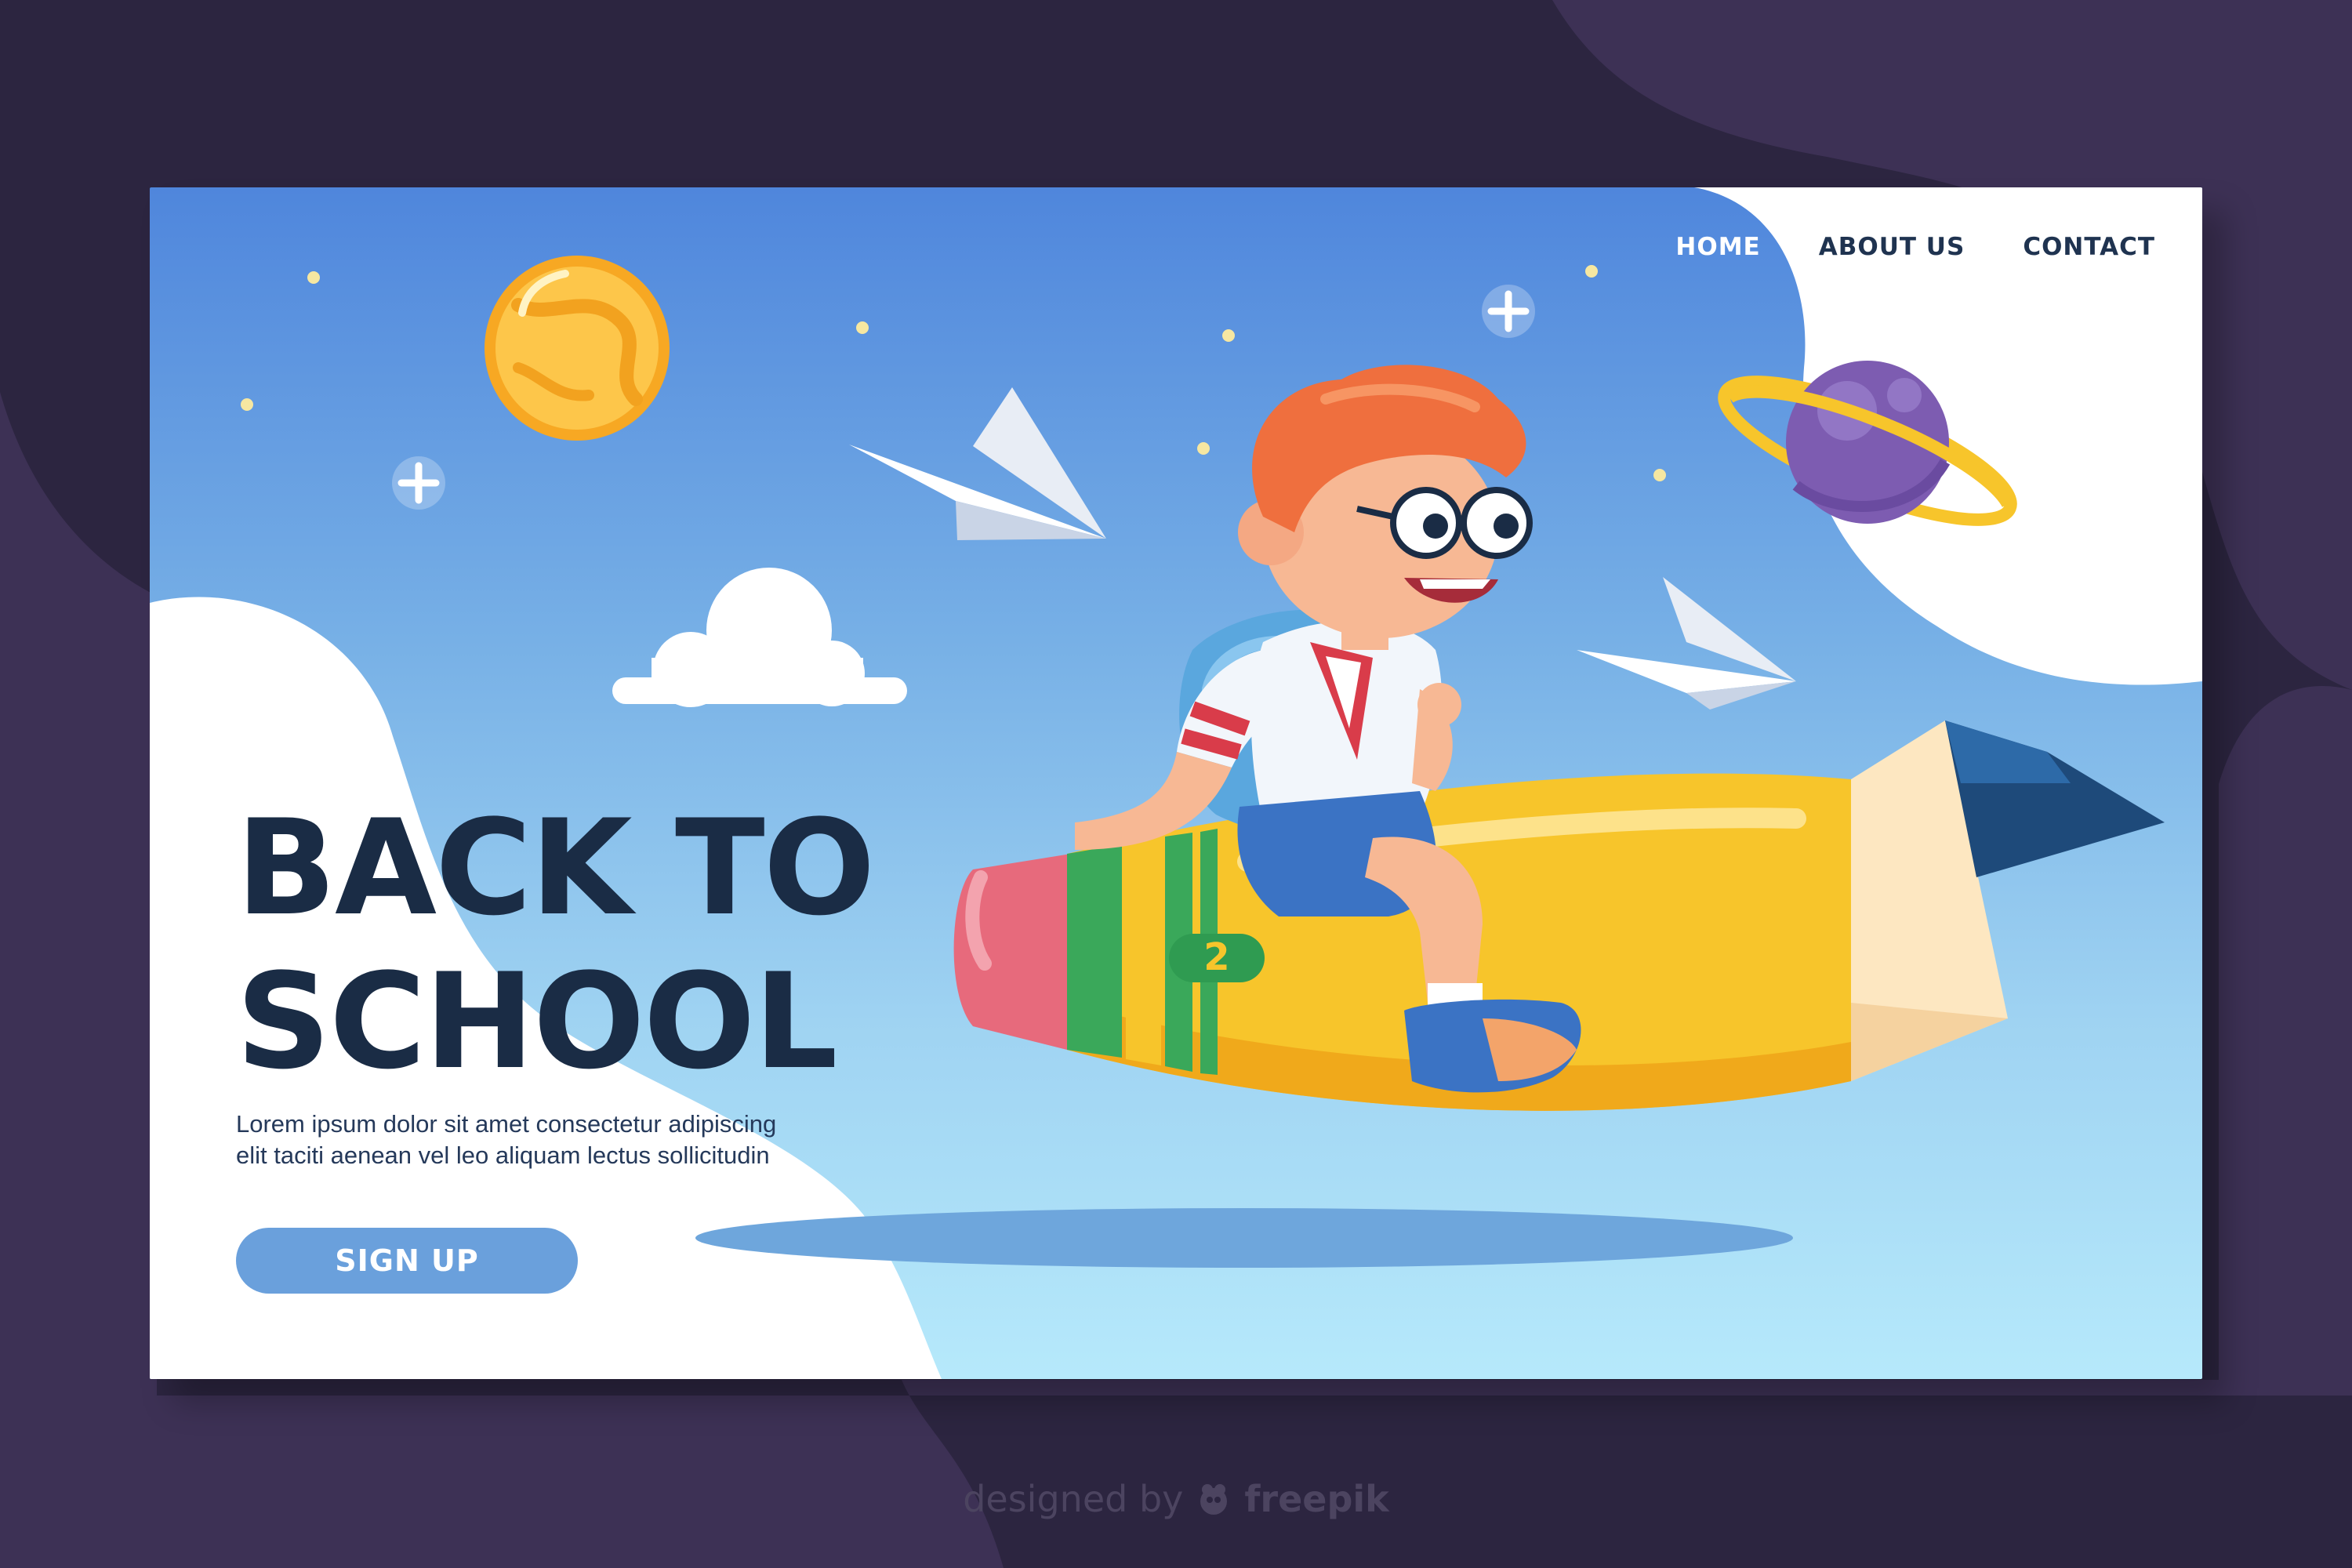 The height and width of the screenshot is (1568, 2352). What do you see at coordinates (577, 348) in the screenshot?
I see `planet-icon` at bounding box center [577, 348].